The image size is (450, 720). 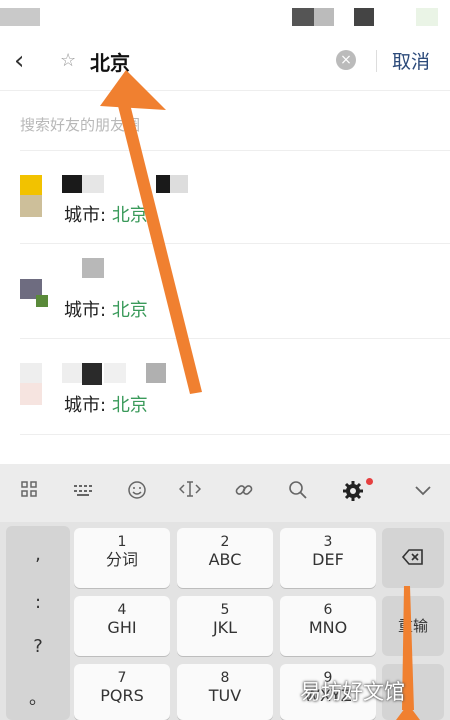 I want to click on star-outline-icon: ☆, so click(x=68, y=60).